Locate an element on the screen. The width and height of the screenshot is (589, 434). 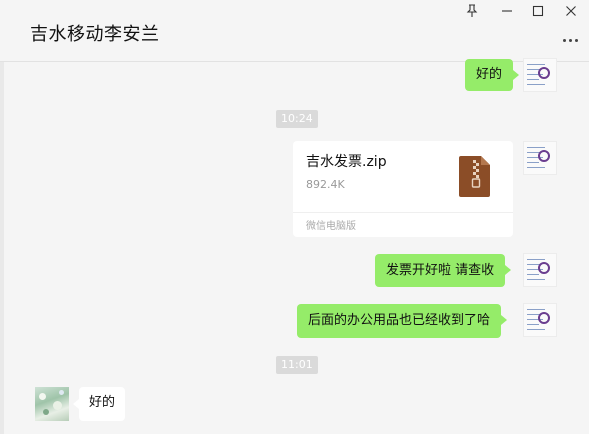
message-text: 后面的办公用品也已经收到了哈 is located at coordinates (399, 320).